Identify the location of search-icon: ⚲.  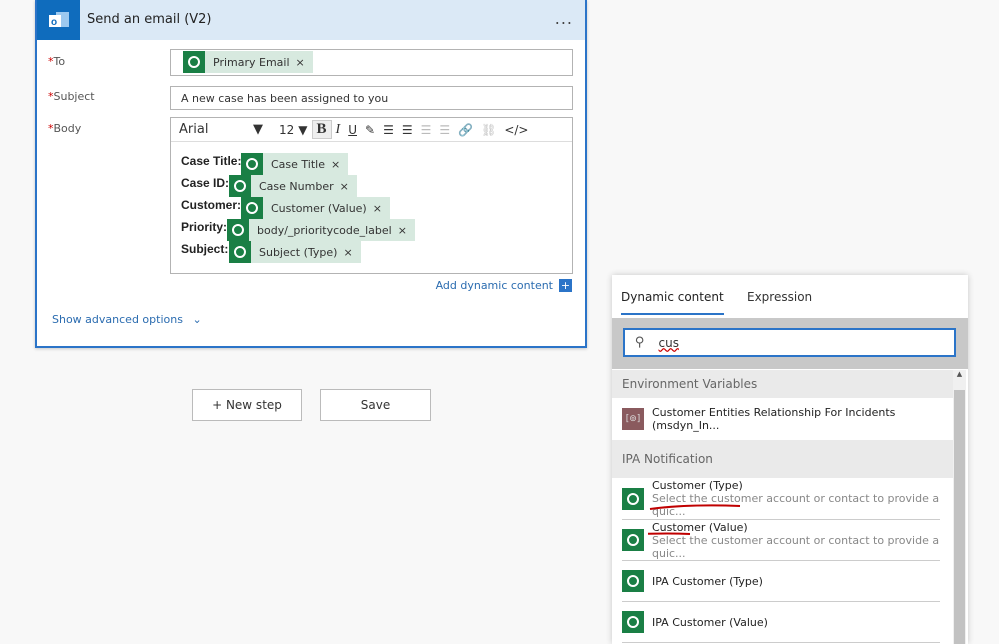
(640, 342).